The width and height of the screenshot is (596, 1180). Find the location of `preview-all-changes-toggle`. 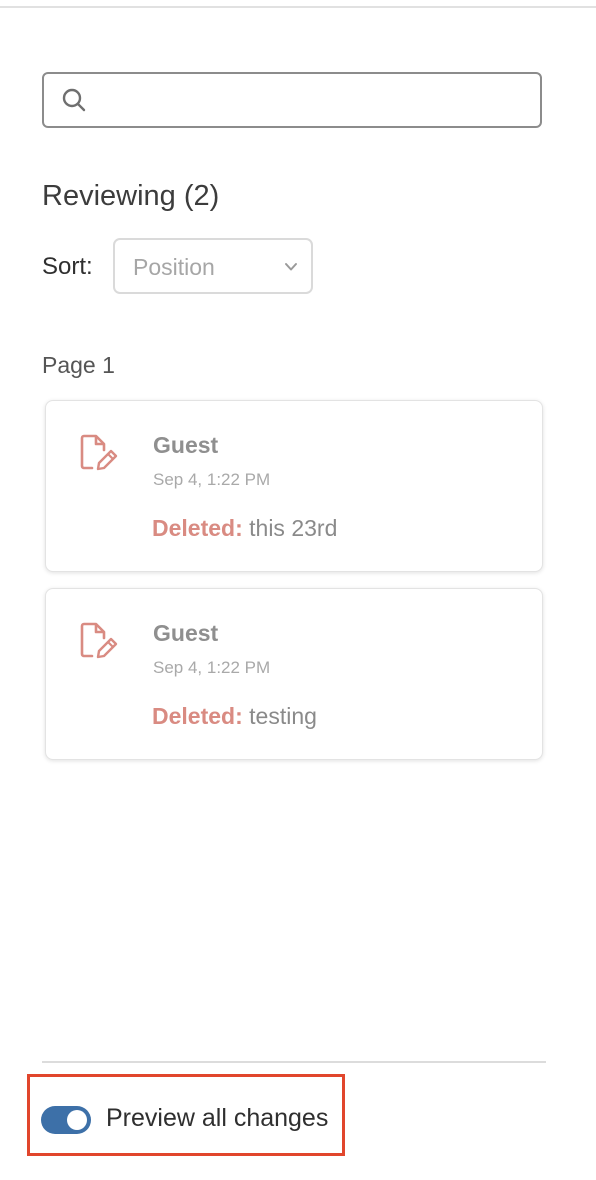

preview-all-changes-toggle is located at coordinates (66, 1120).